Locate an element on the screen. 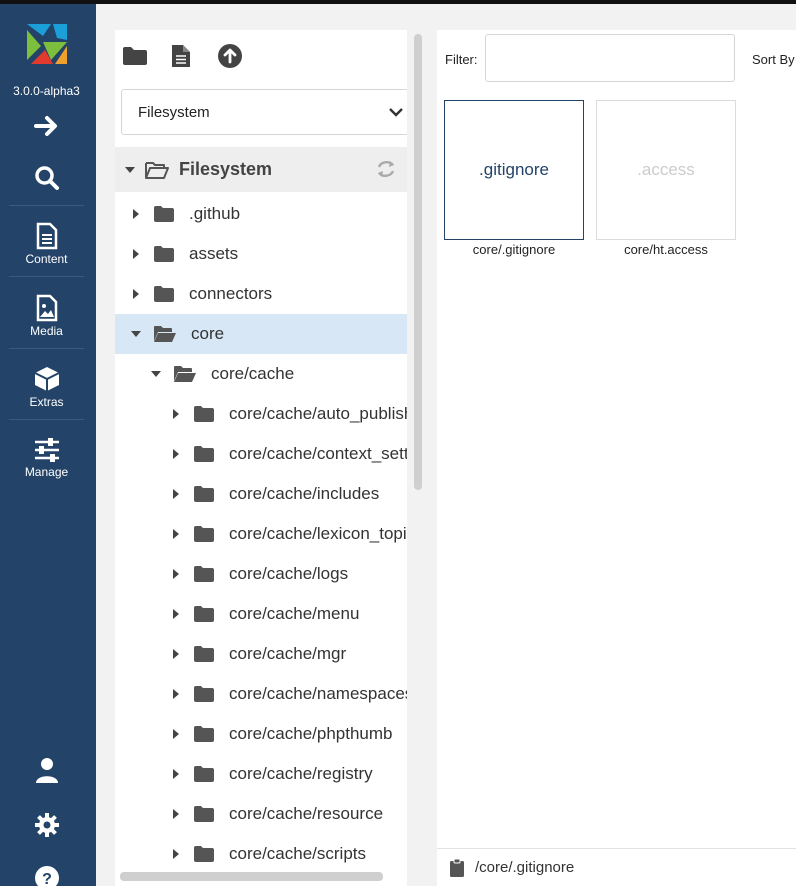  sidebar-item-label: Content is located at coordinates (46, 259).